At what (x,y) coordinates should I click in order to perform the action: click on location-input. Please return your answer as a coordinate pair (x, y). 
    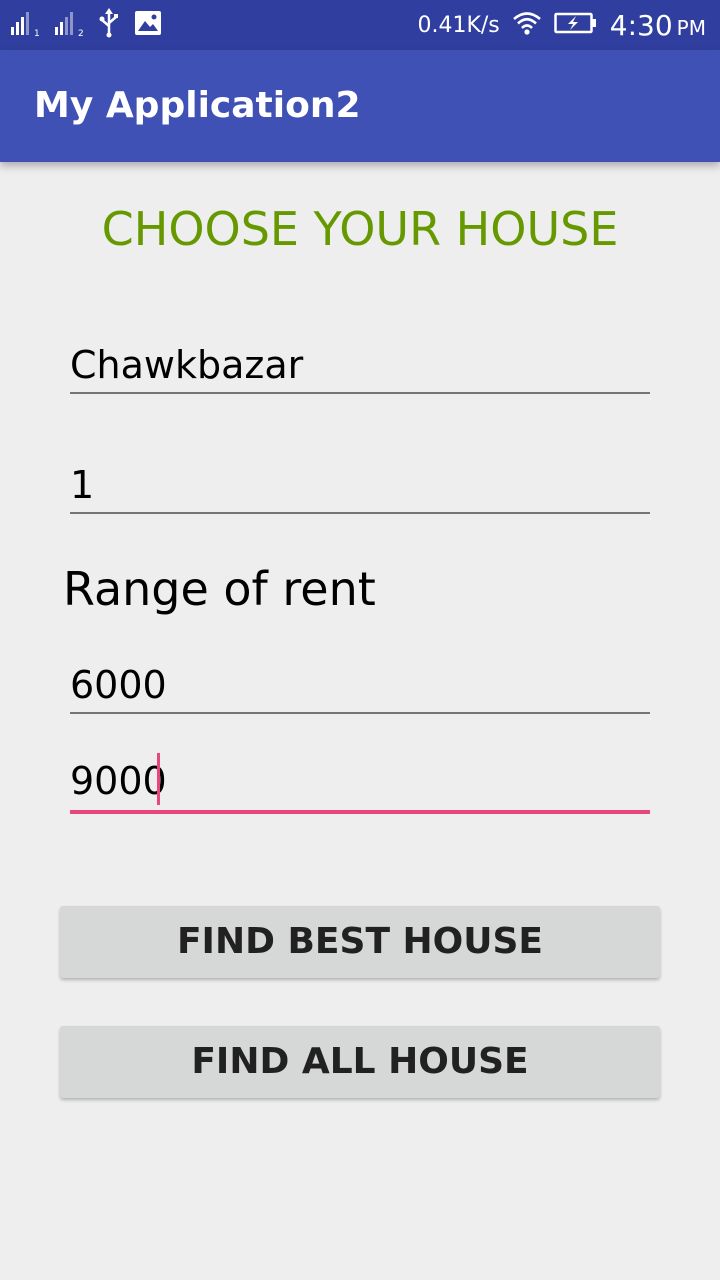
    Looking at the image, I should click on (360, 366).